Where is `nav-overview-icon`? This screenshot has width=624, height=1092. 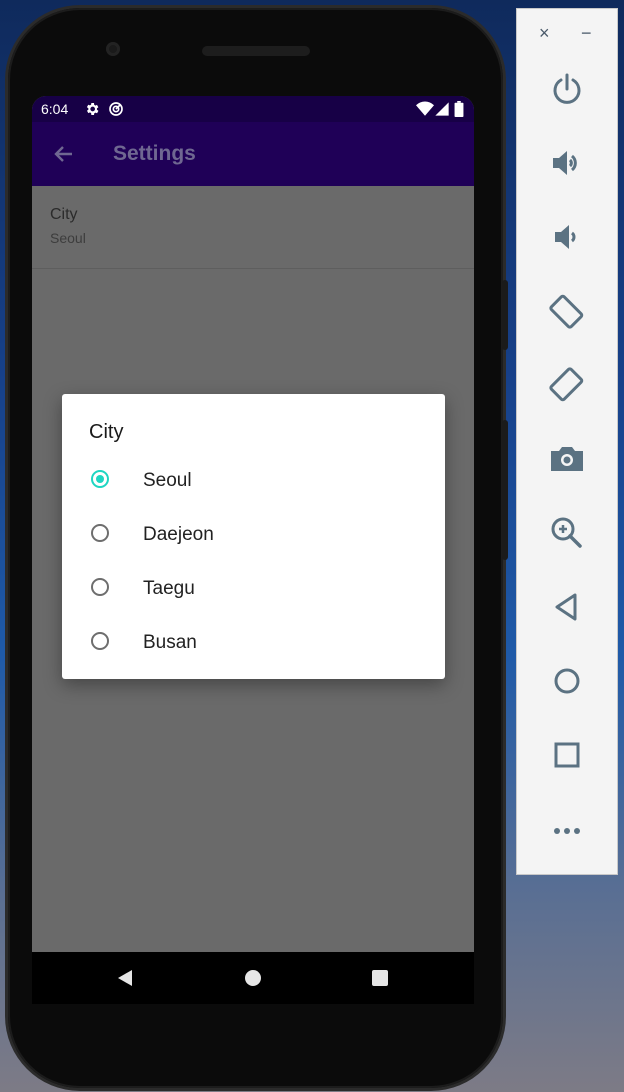 nav-overview-icon is located at coordinates (380, 978).